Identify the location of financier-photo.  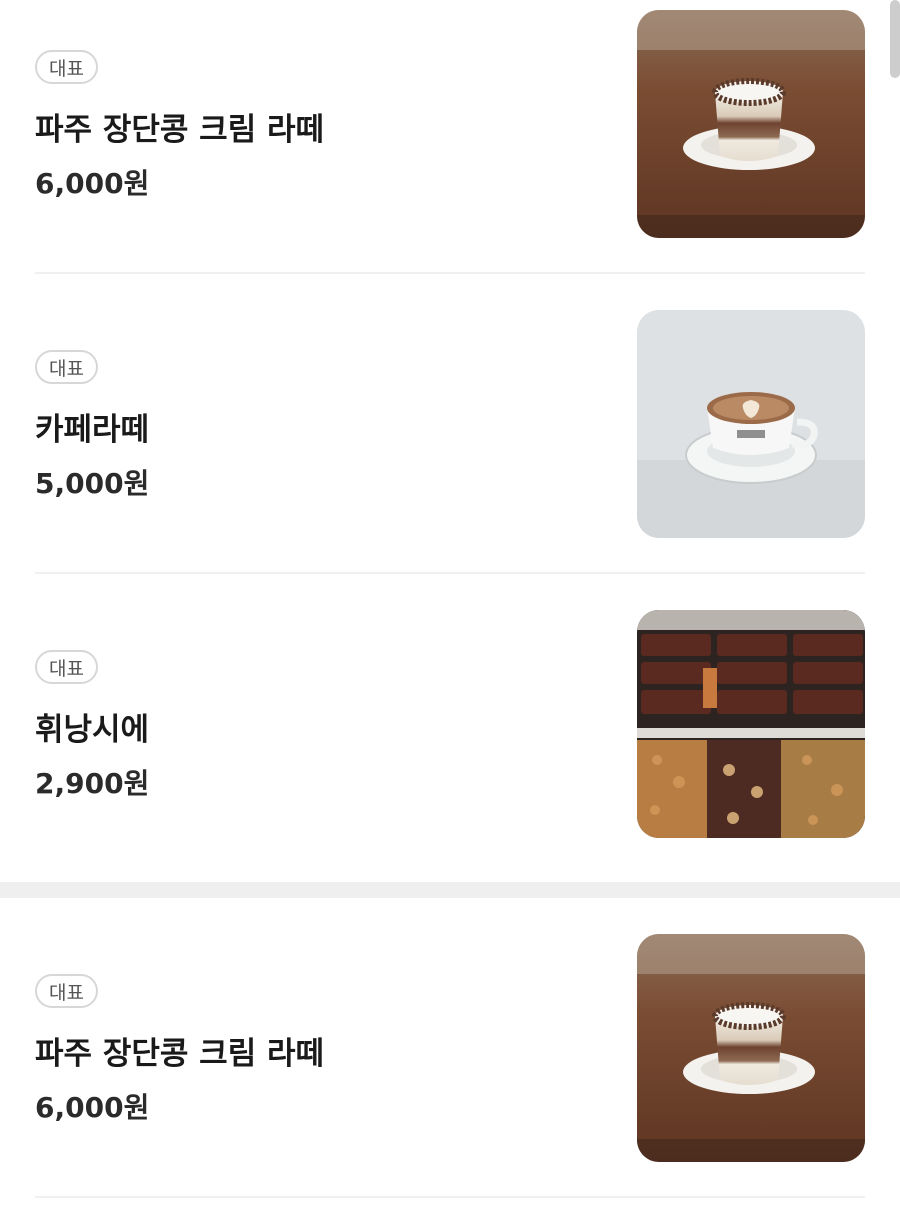
(751, 724).